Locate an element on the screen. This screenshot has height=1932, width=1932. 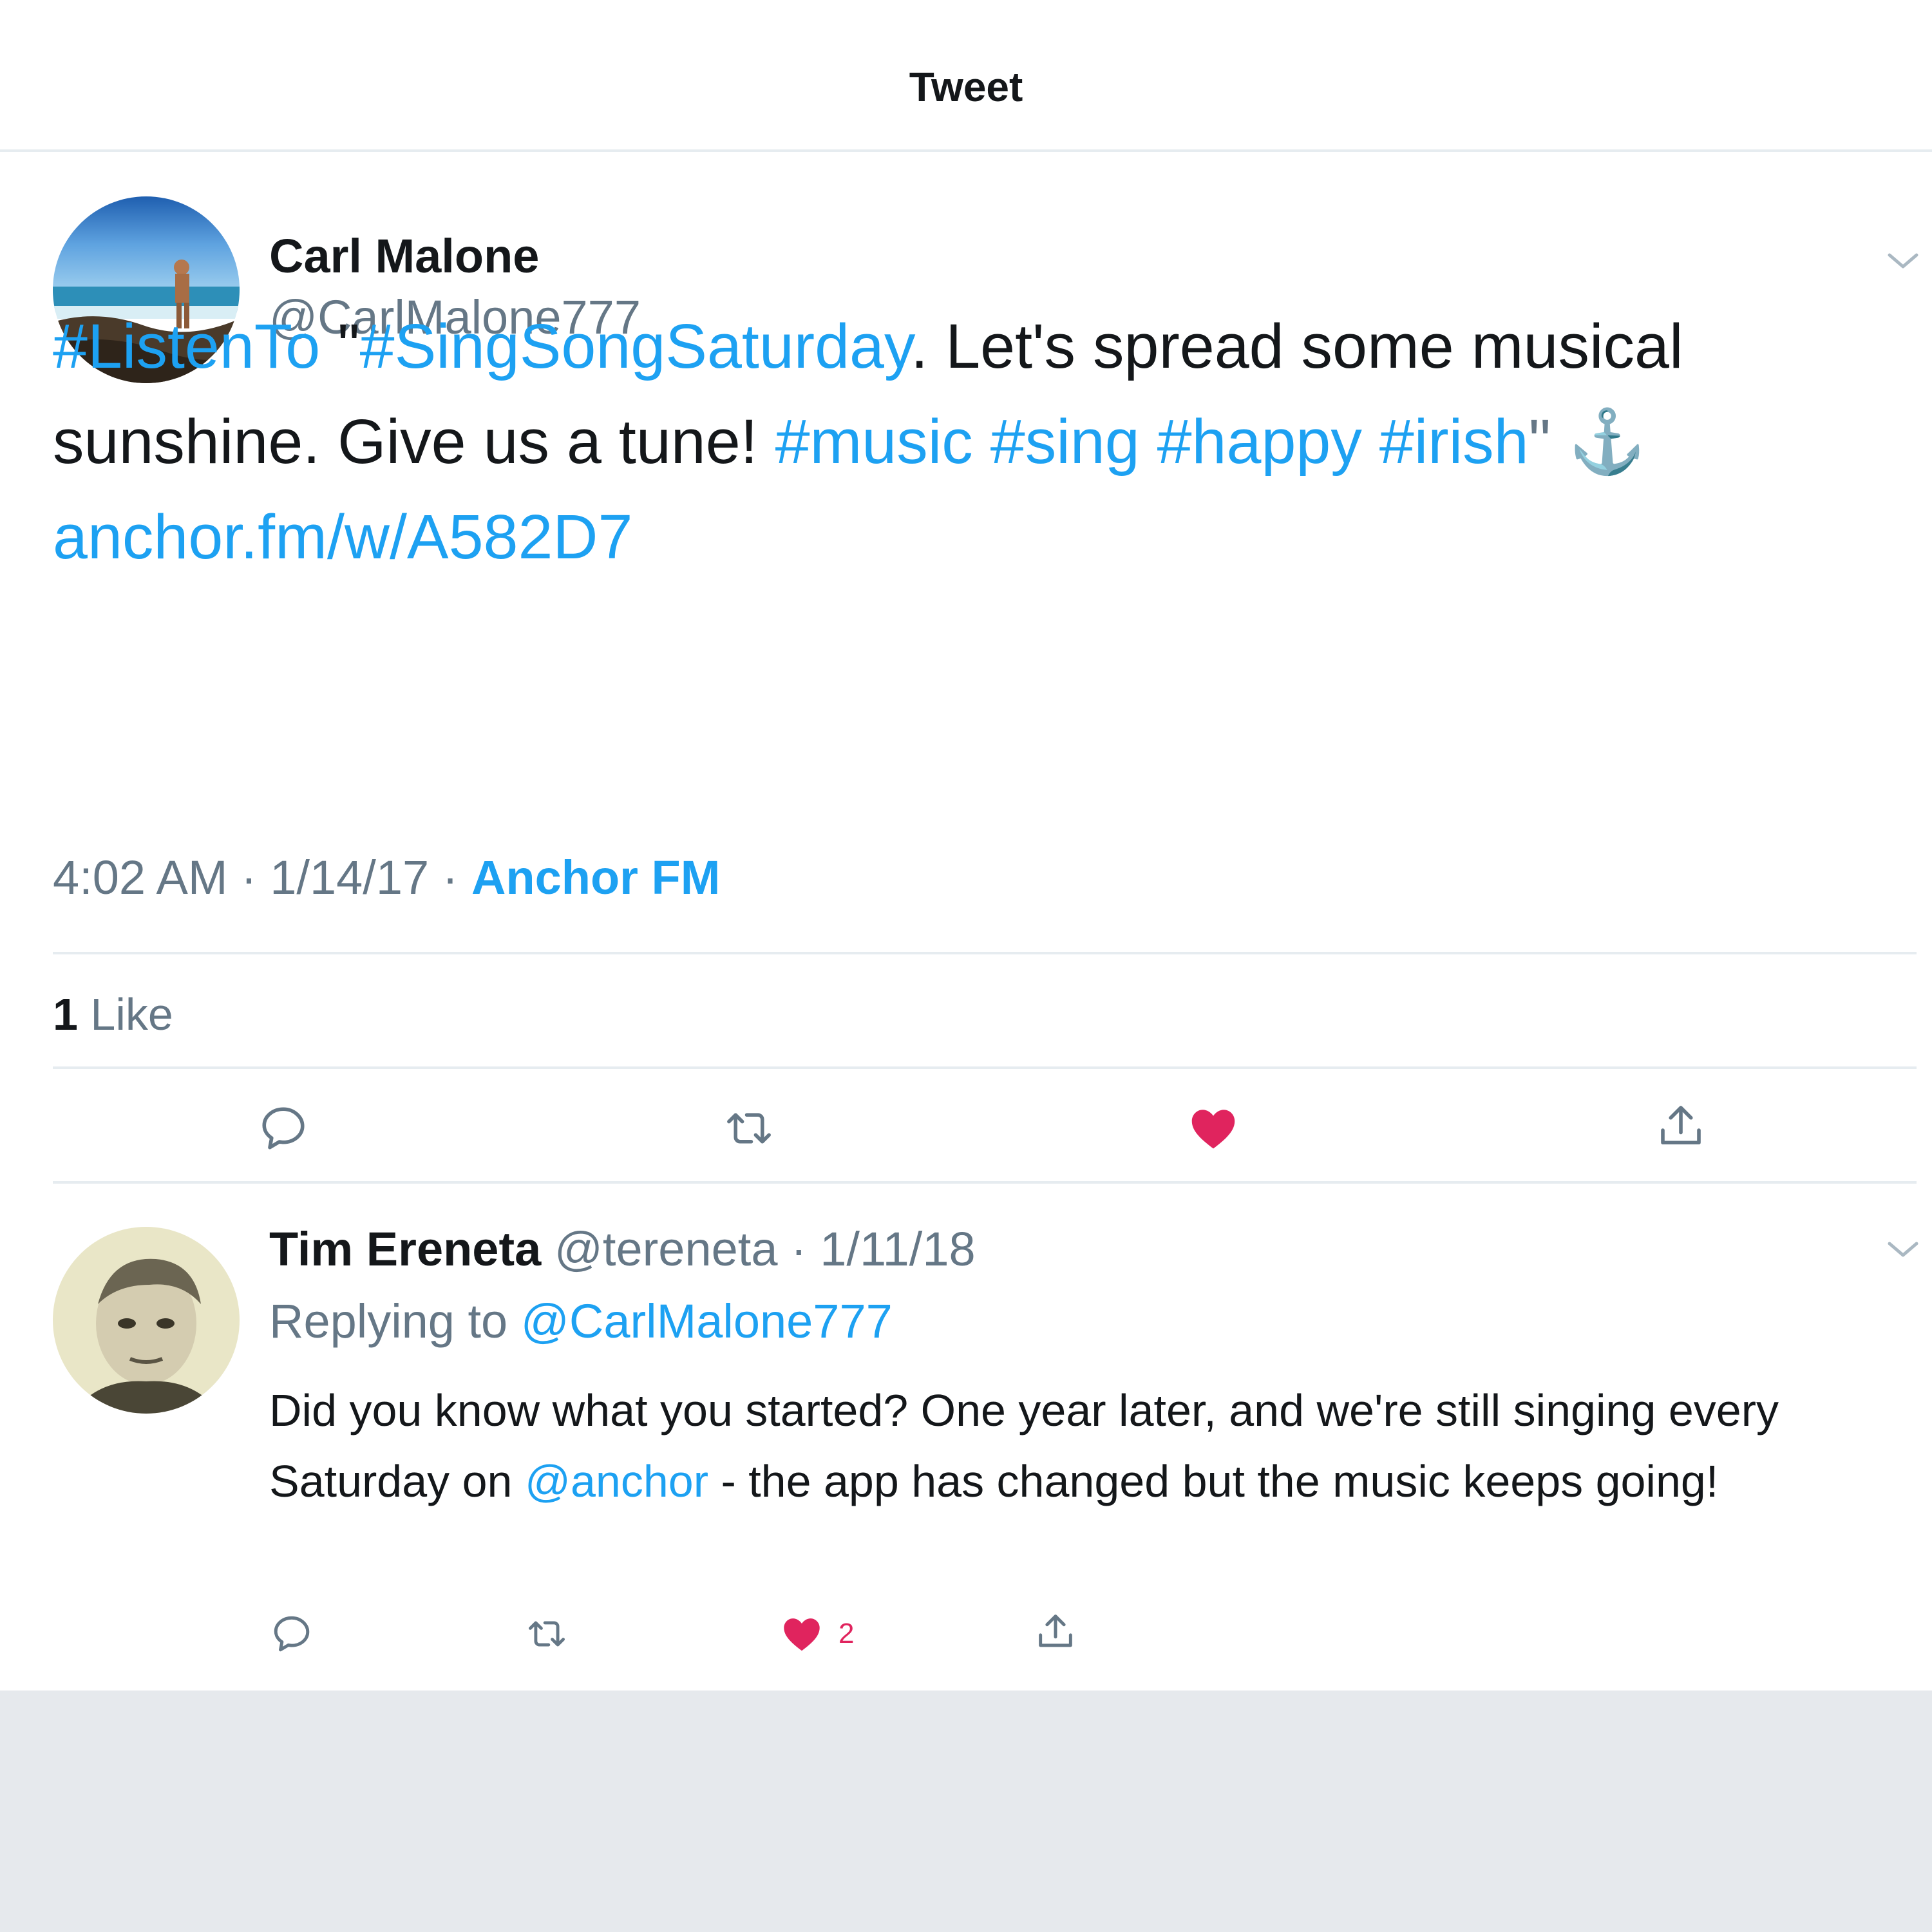
likes-number: 1 is located at coordinates (65, 1014).